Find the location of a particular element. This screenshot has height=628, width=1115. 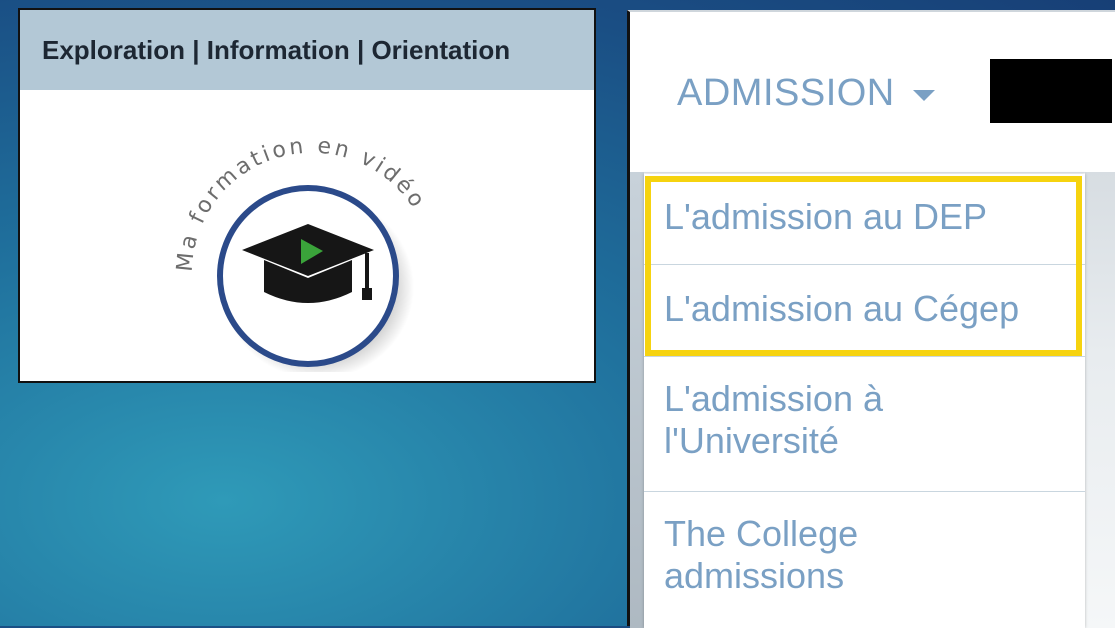

caret-down-icon is located at coordinates (923, 95).